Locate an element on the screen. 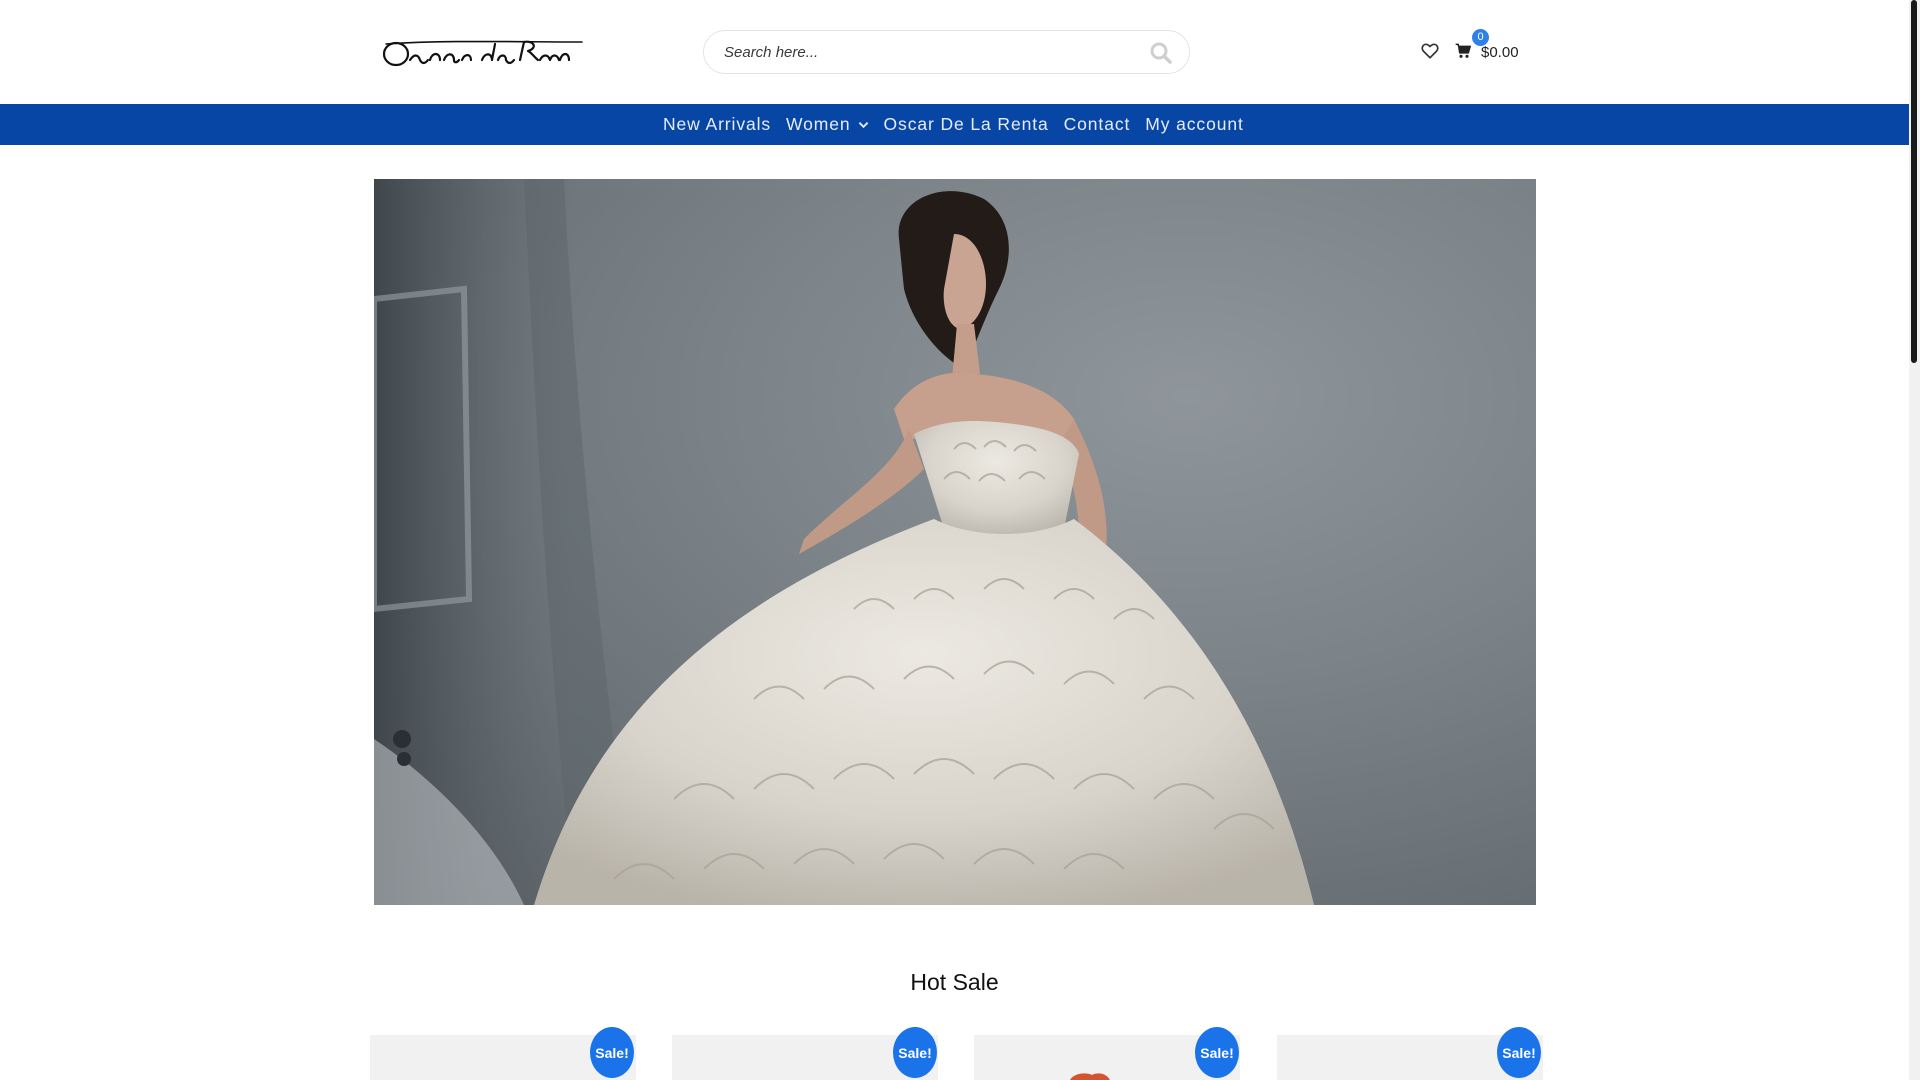 This screenshot has width=1920, height=1080. nav-item-my-account: My account is located at coordinates (1194, 124).